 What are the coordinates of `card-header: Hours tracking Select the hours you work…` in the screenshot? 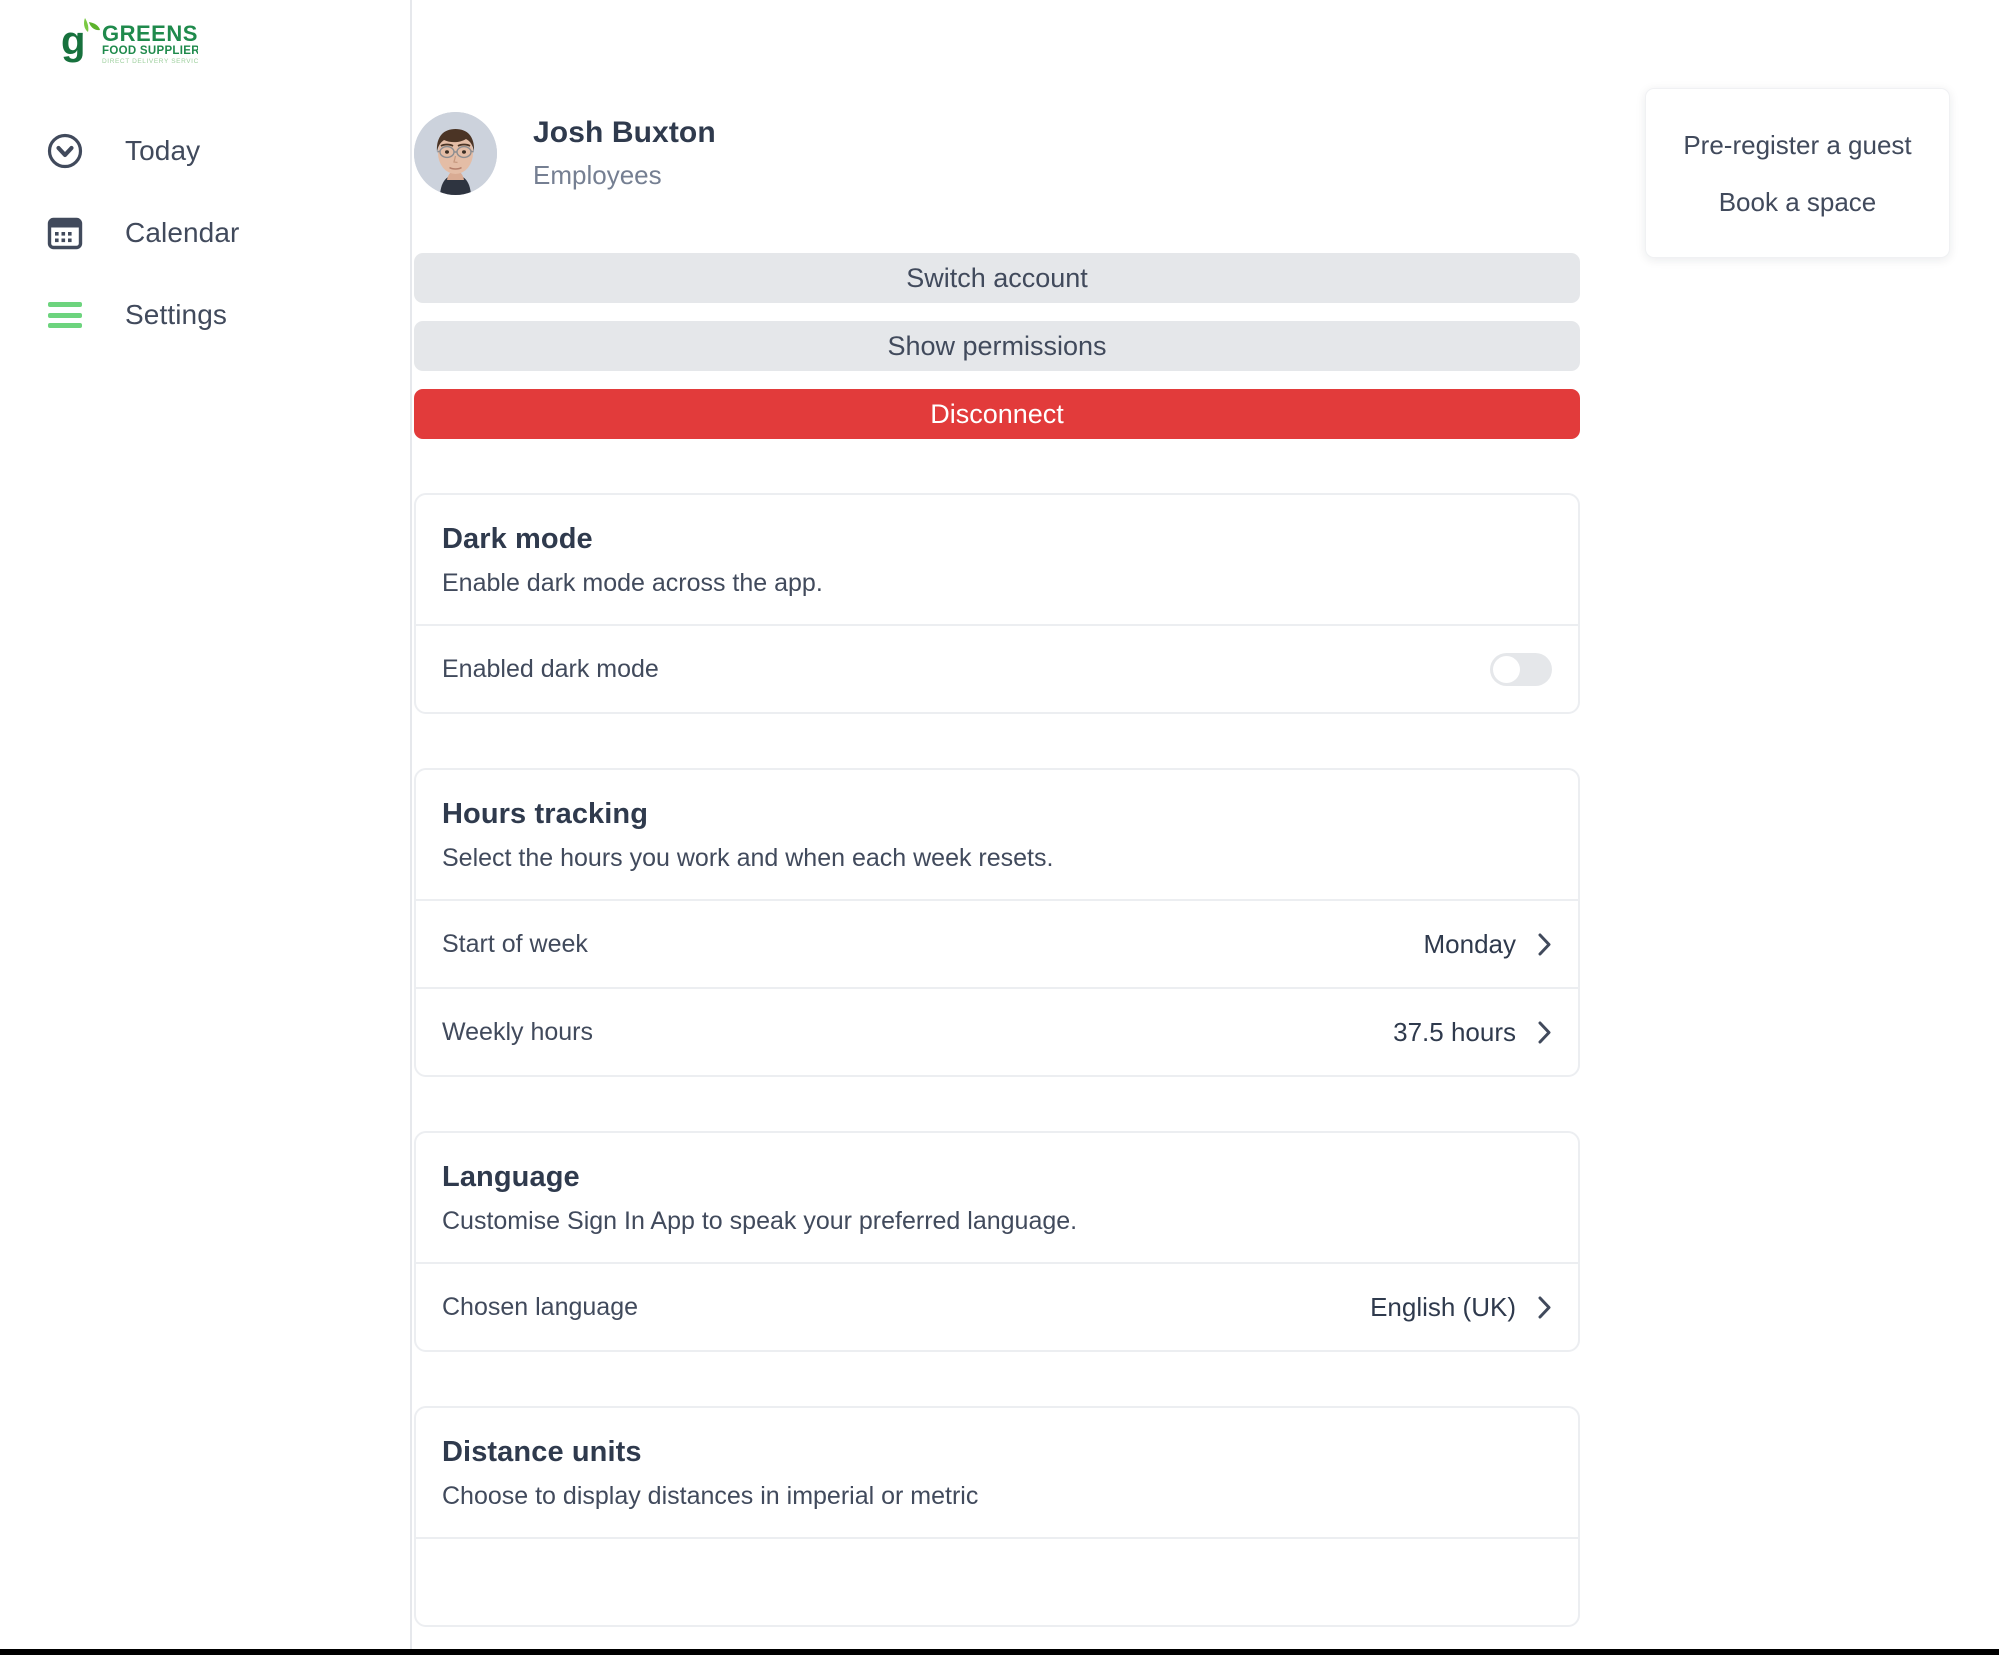 It's located at (997, 834).